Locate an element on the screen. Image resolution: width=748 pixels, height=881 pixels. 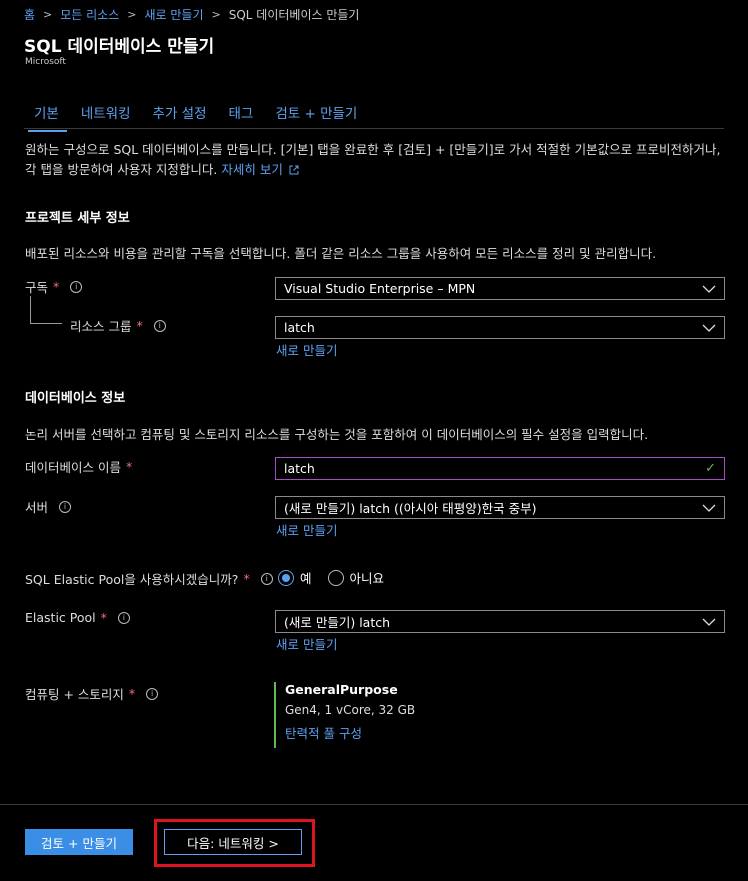
elastic-pool-question-label: SQL Elastic Pool을 사용하시겠습니까? * i is located at coordinates (149, 578).